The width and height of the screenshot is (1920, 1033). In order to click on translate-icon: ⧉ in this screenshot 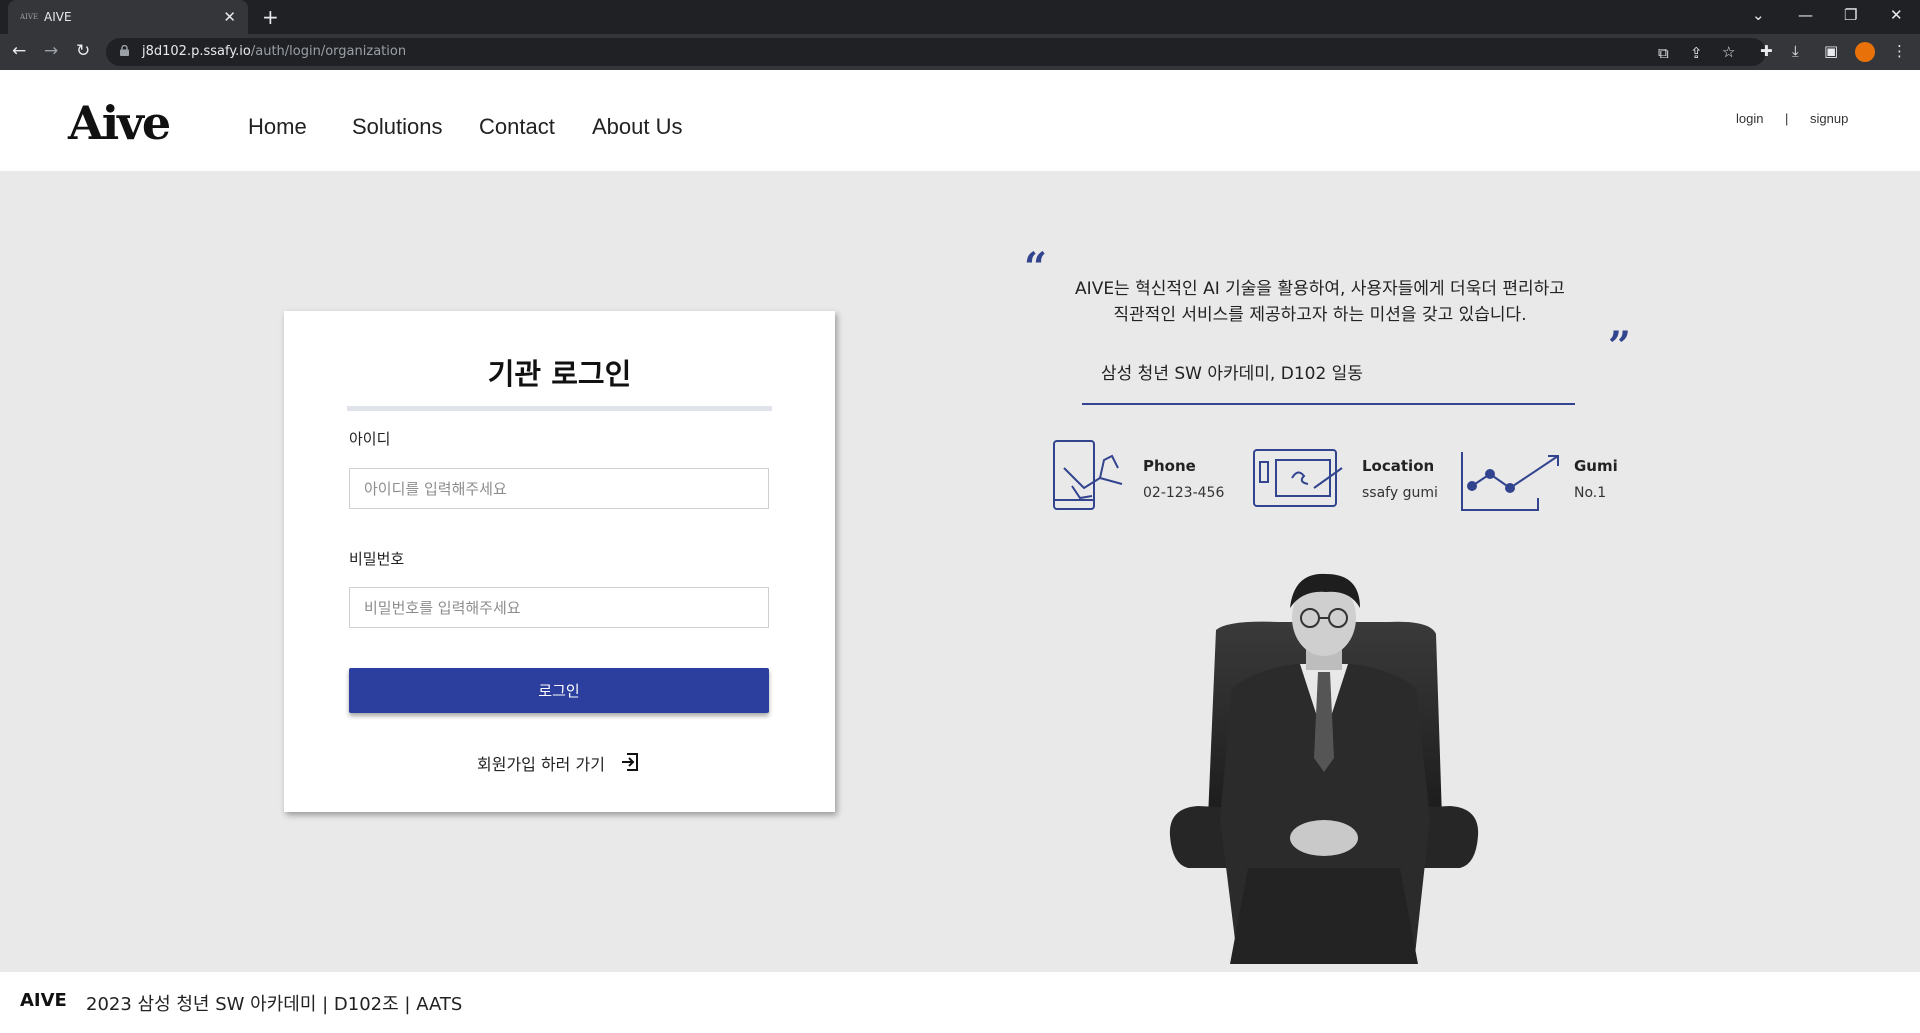, I will do `click(1663, 53)`.